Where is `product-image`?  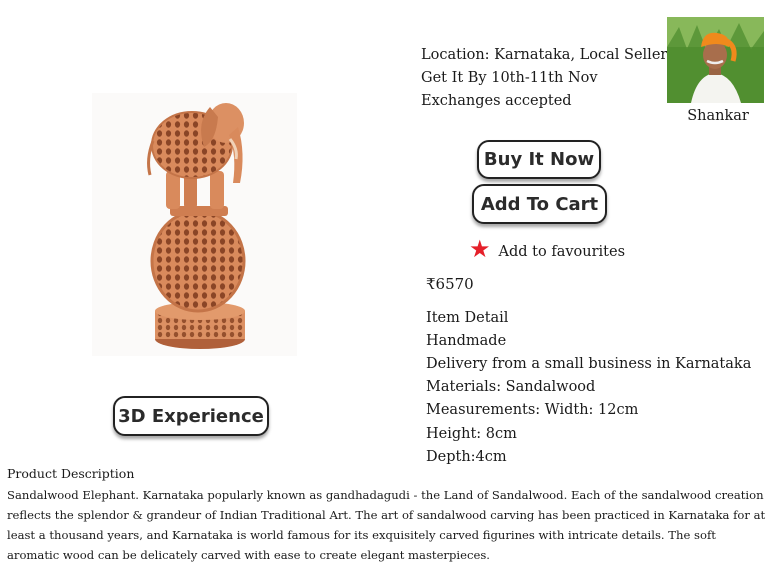
product-image is located at coordinates (194, 224).